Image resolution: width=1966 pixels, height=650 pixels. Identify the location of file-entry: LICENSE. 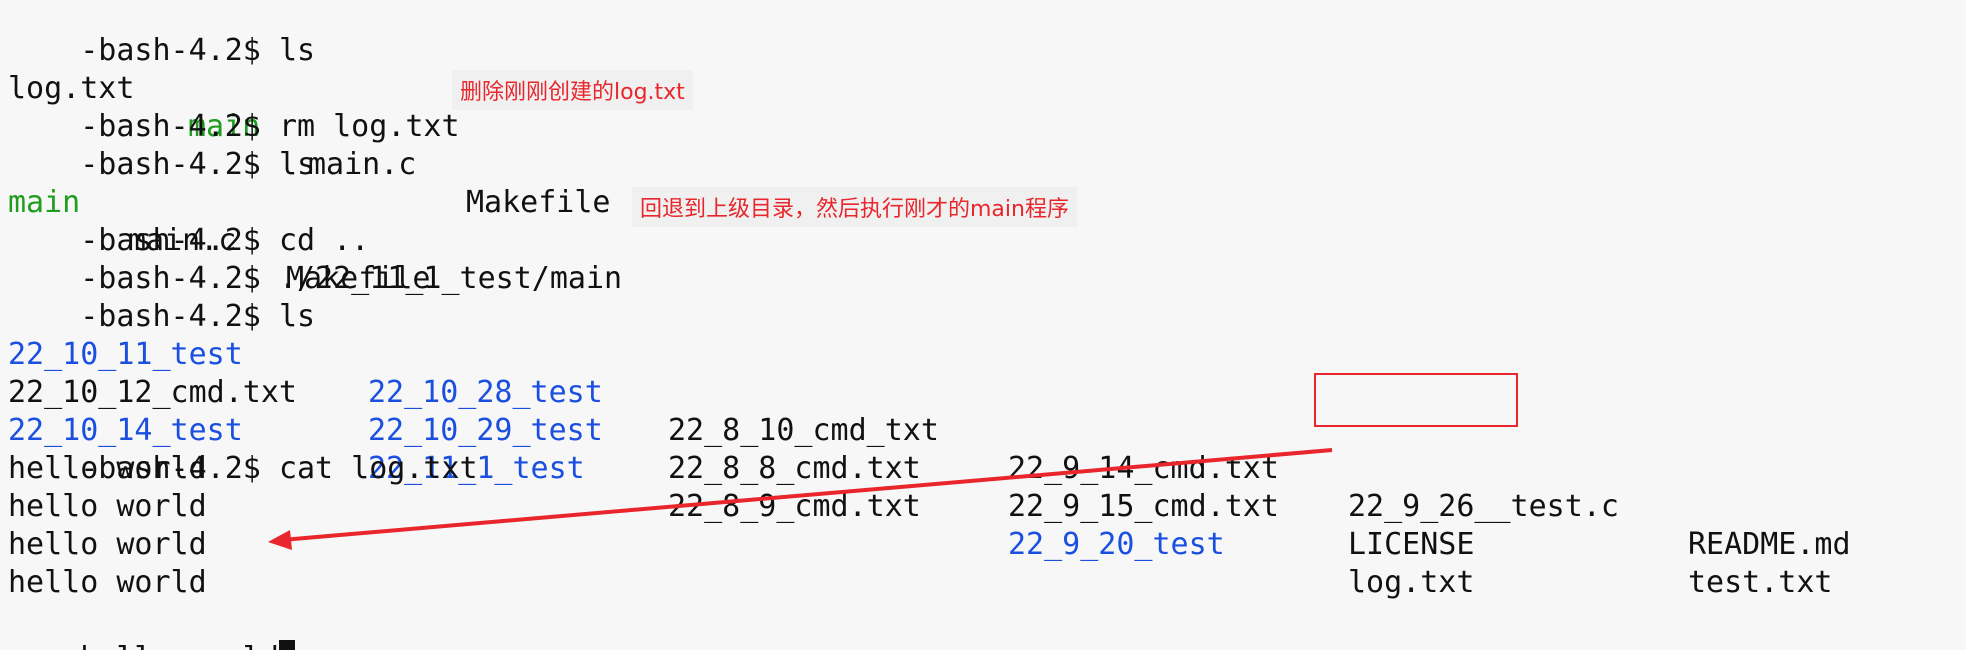
(1411, 544).